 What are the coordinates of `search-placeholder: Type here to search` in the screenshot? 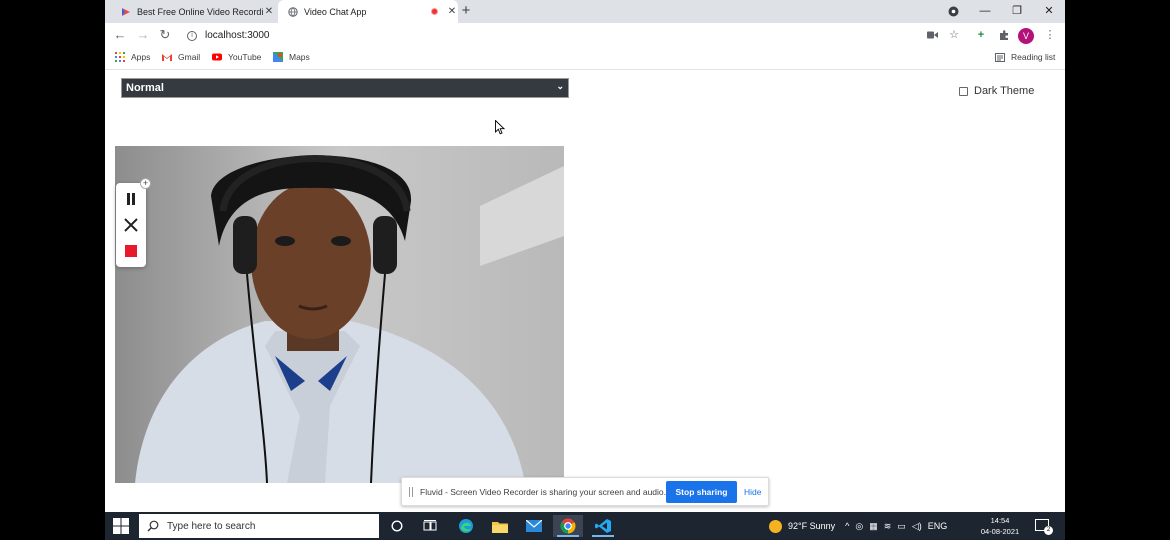 It's located at (211, 526).